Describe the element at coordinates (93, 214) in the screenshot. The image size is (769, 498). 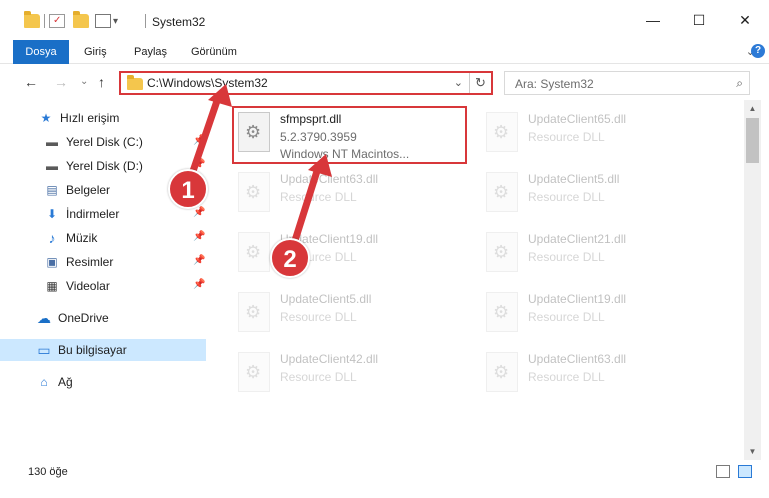
I see `sidebar-item-label: İndirmeler` at that location.